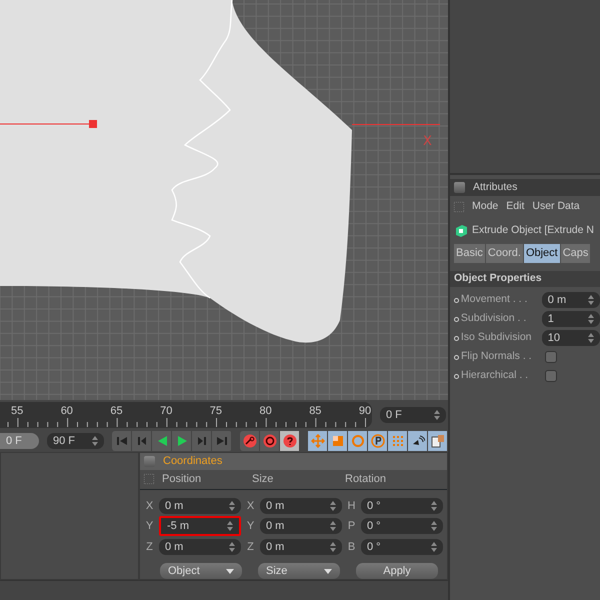 The height and width of the screenshot is (600, 600). Describe the element at coordinates (216, 411) in the screenshot. I see `tick-label: 75` at that location.